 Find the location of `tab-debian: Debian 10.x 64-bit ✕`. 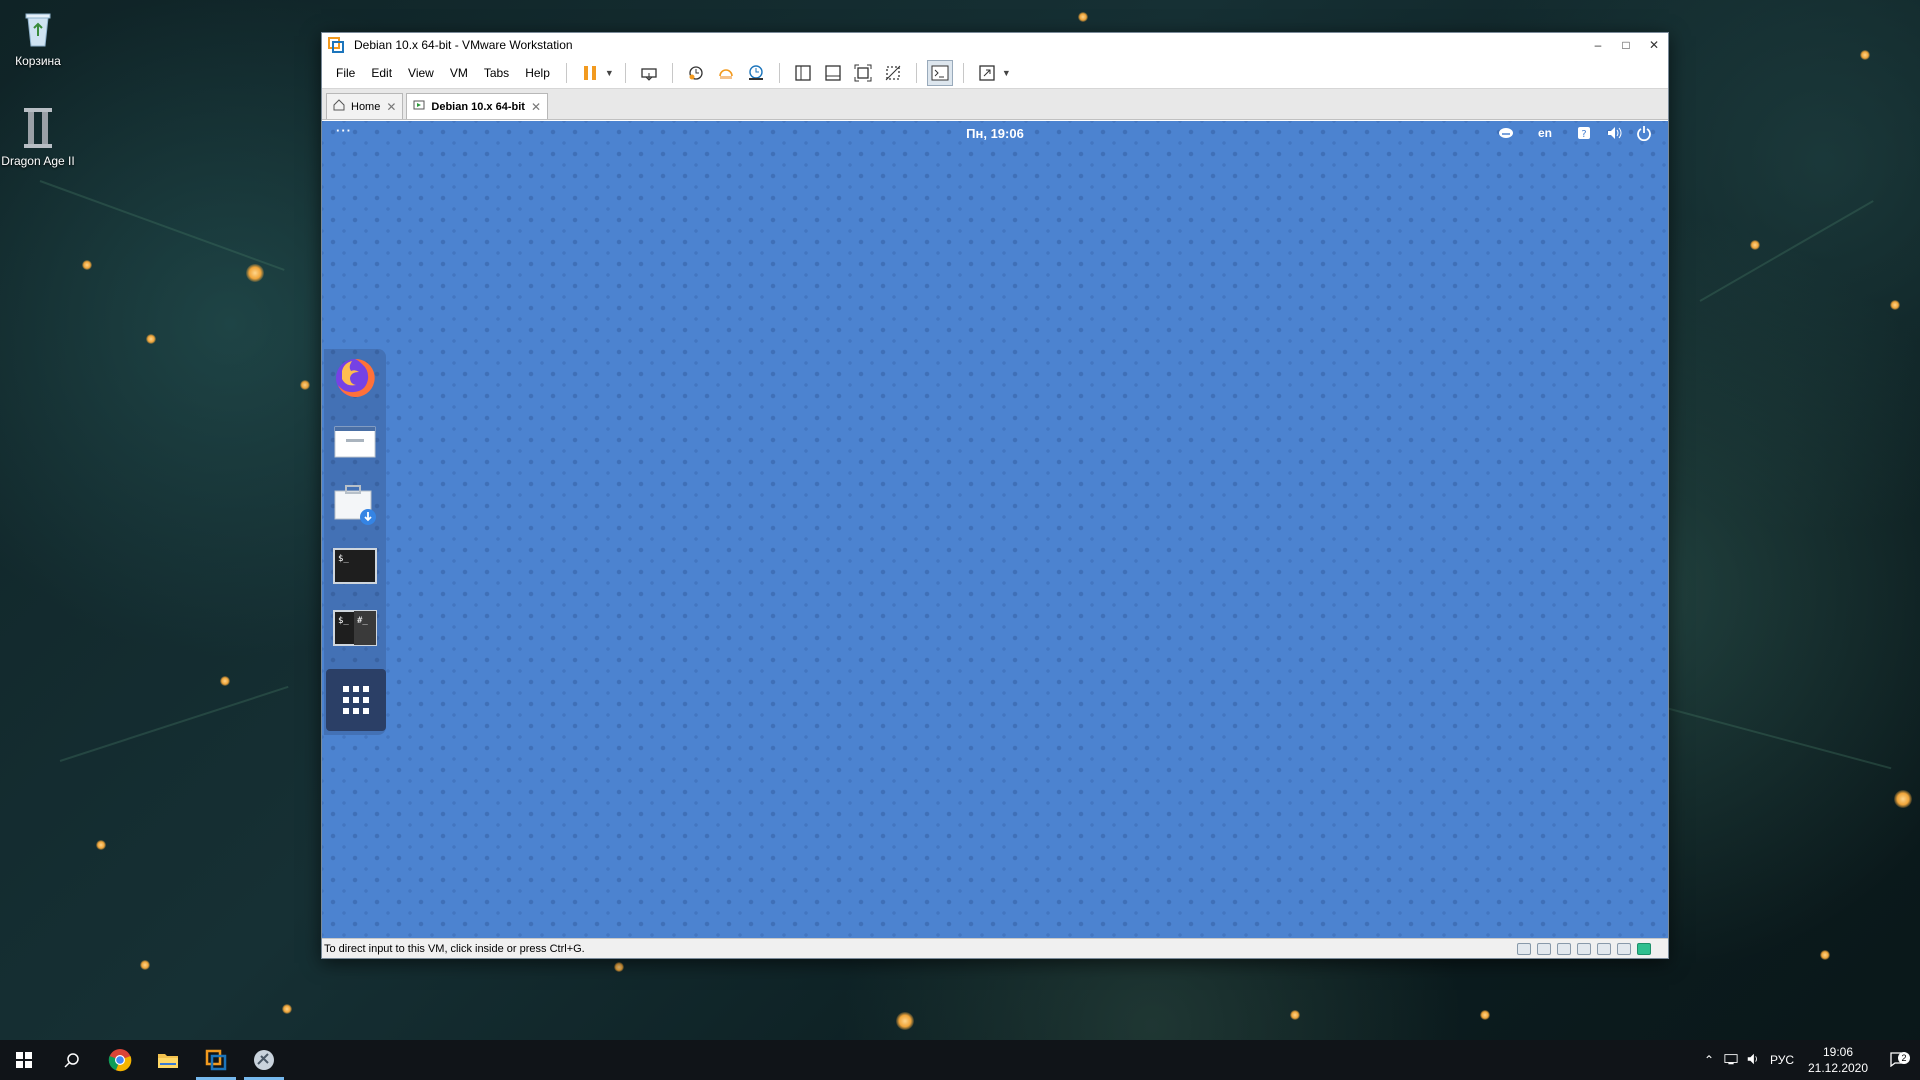

tab-debian: Debian 10.x 64-bit ✕ is located at coordinates (477, 106).